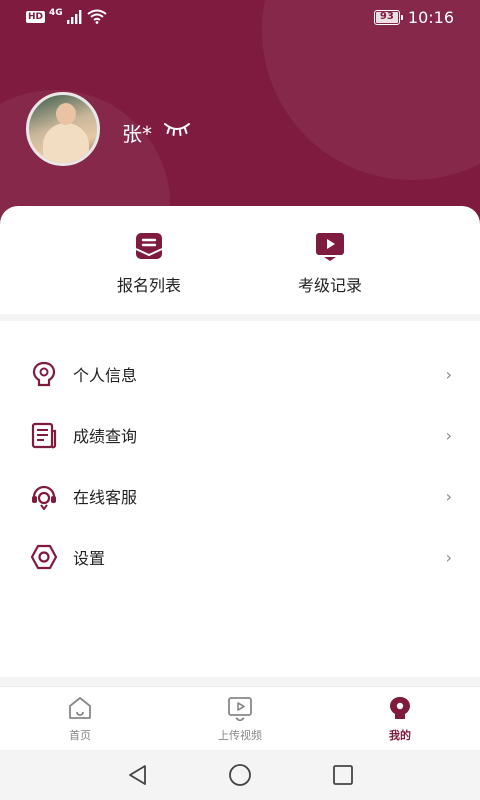 This screenshot has width=480, height=800. Describe the element at coordinates (329, 285) in the screenshot. I see `exam-record-label: 考级记录` at that location.